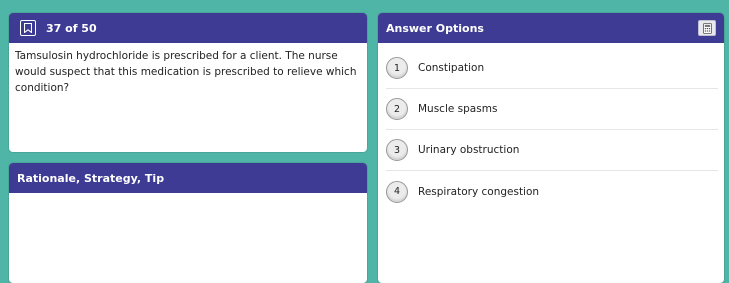  I want to click on option-number: 2, so click(397, 109).